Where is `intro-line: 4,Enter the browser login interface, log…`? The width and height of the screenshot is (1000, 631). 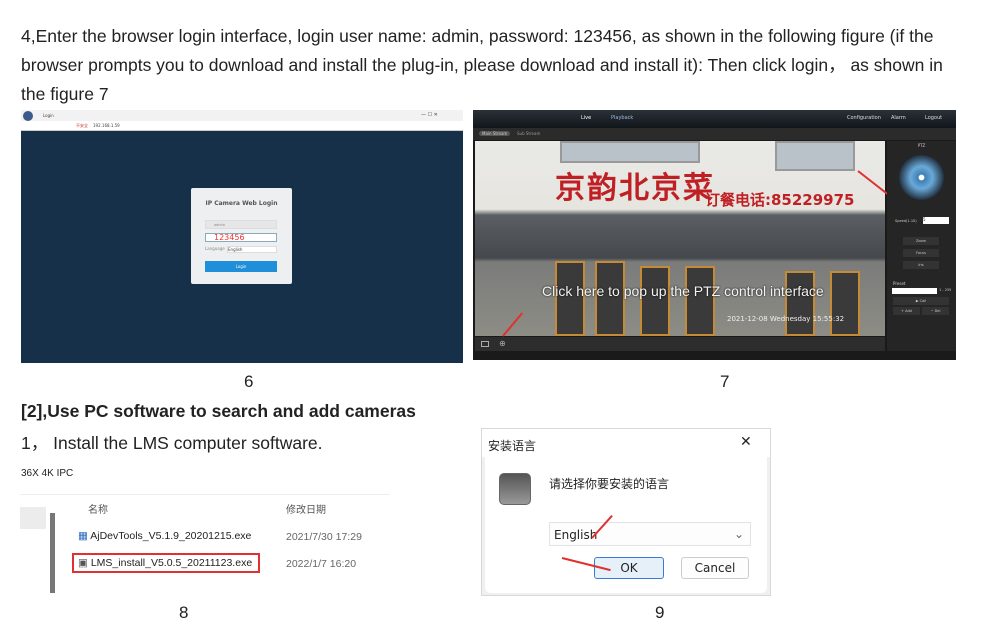
intro-line: 4,Enter the browser login interface, log… is located at coordinates (477, 36).